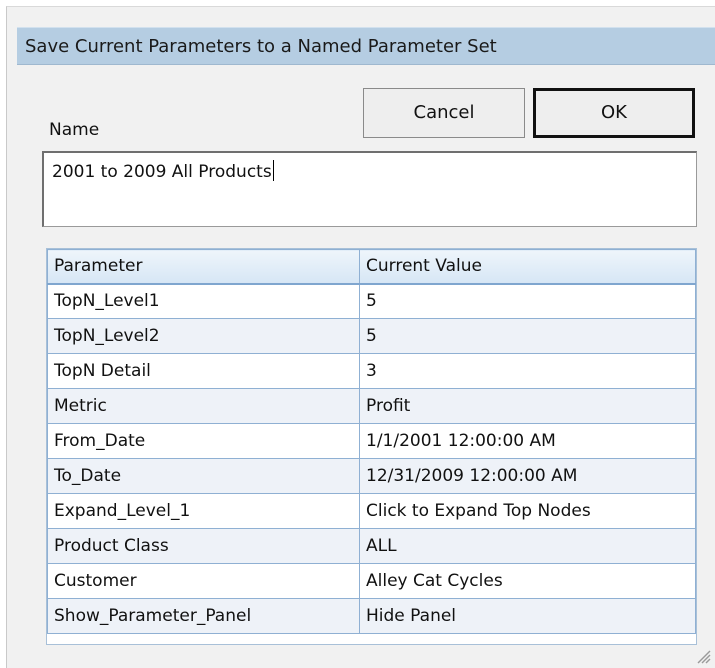 The width and height of the screenshot is (715, 668). Describe the element at coordinates (203, 371) in the screenshot. I see `parameter-cell: TopN Detail` at that location.